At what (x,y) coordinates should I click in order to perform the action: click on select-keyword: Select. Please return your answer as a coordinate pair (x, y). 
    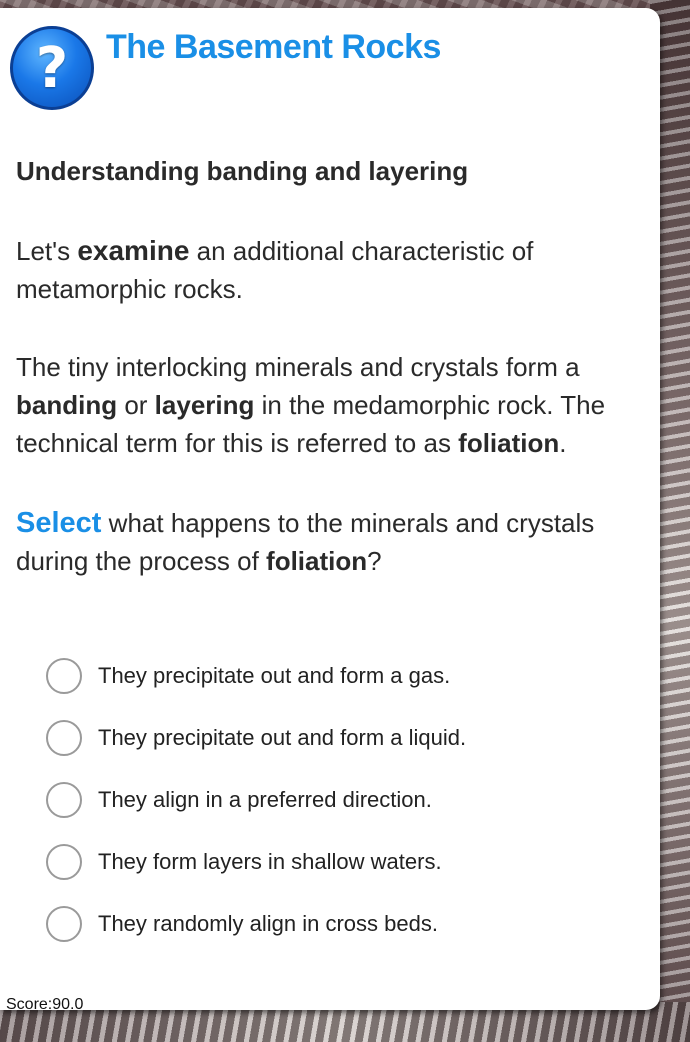
    Looking at the image, I should click on (59, 523).